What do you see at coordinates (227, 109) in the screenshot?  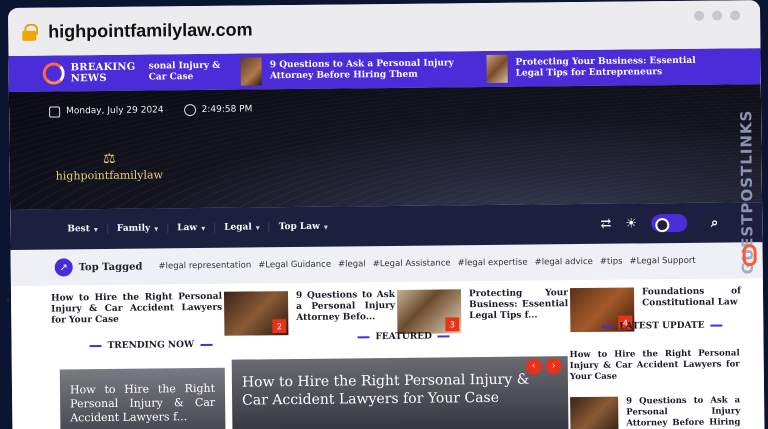 I see `current-time: 2:49:58 PM` at bounding box center [227, 109].